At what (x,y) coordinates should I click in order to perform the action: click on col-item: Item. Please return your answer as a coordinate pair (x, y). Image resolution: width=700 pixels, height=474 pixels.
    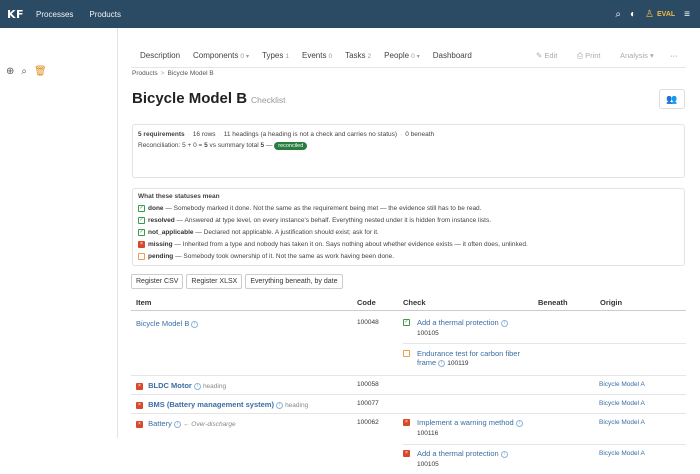
    Looking at the image, I should click on (143, 302).